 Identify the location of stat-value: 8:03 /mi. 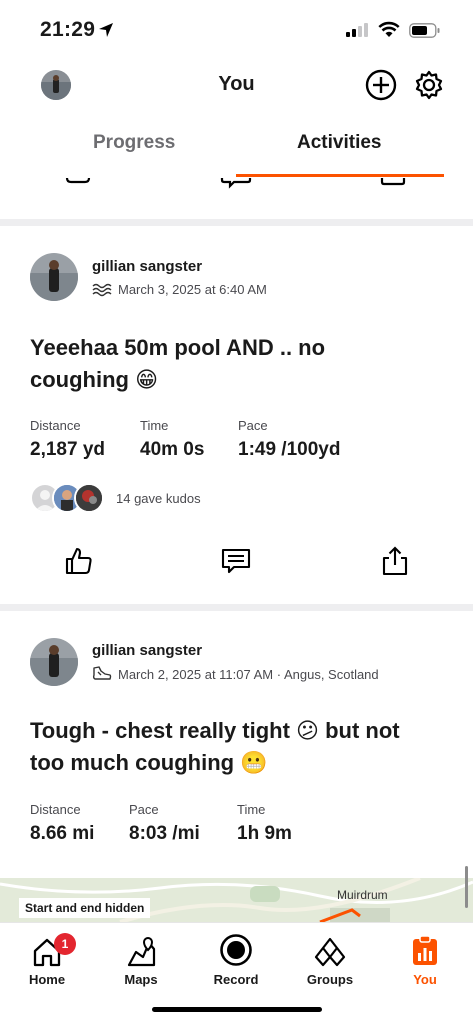
(164, 833).